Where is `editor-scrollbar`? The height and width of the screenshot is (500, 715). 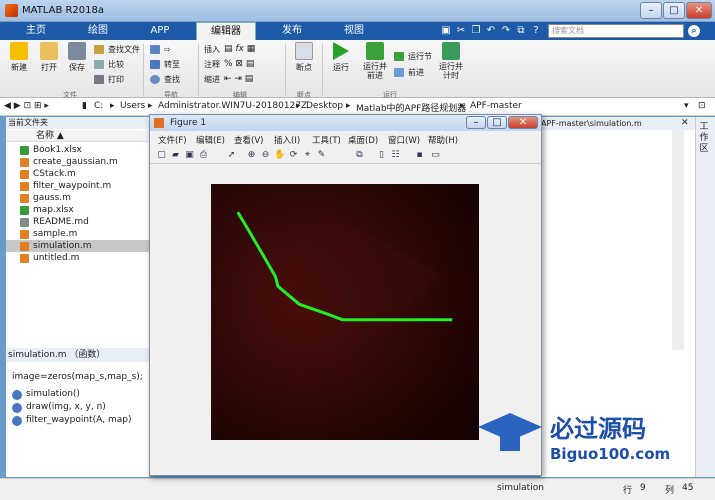
editor-scrollbar is located at coordinates (678, 240).